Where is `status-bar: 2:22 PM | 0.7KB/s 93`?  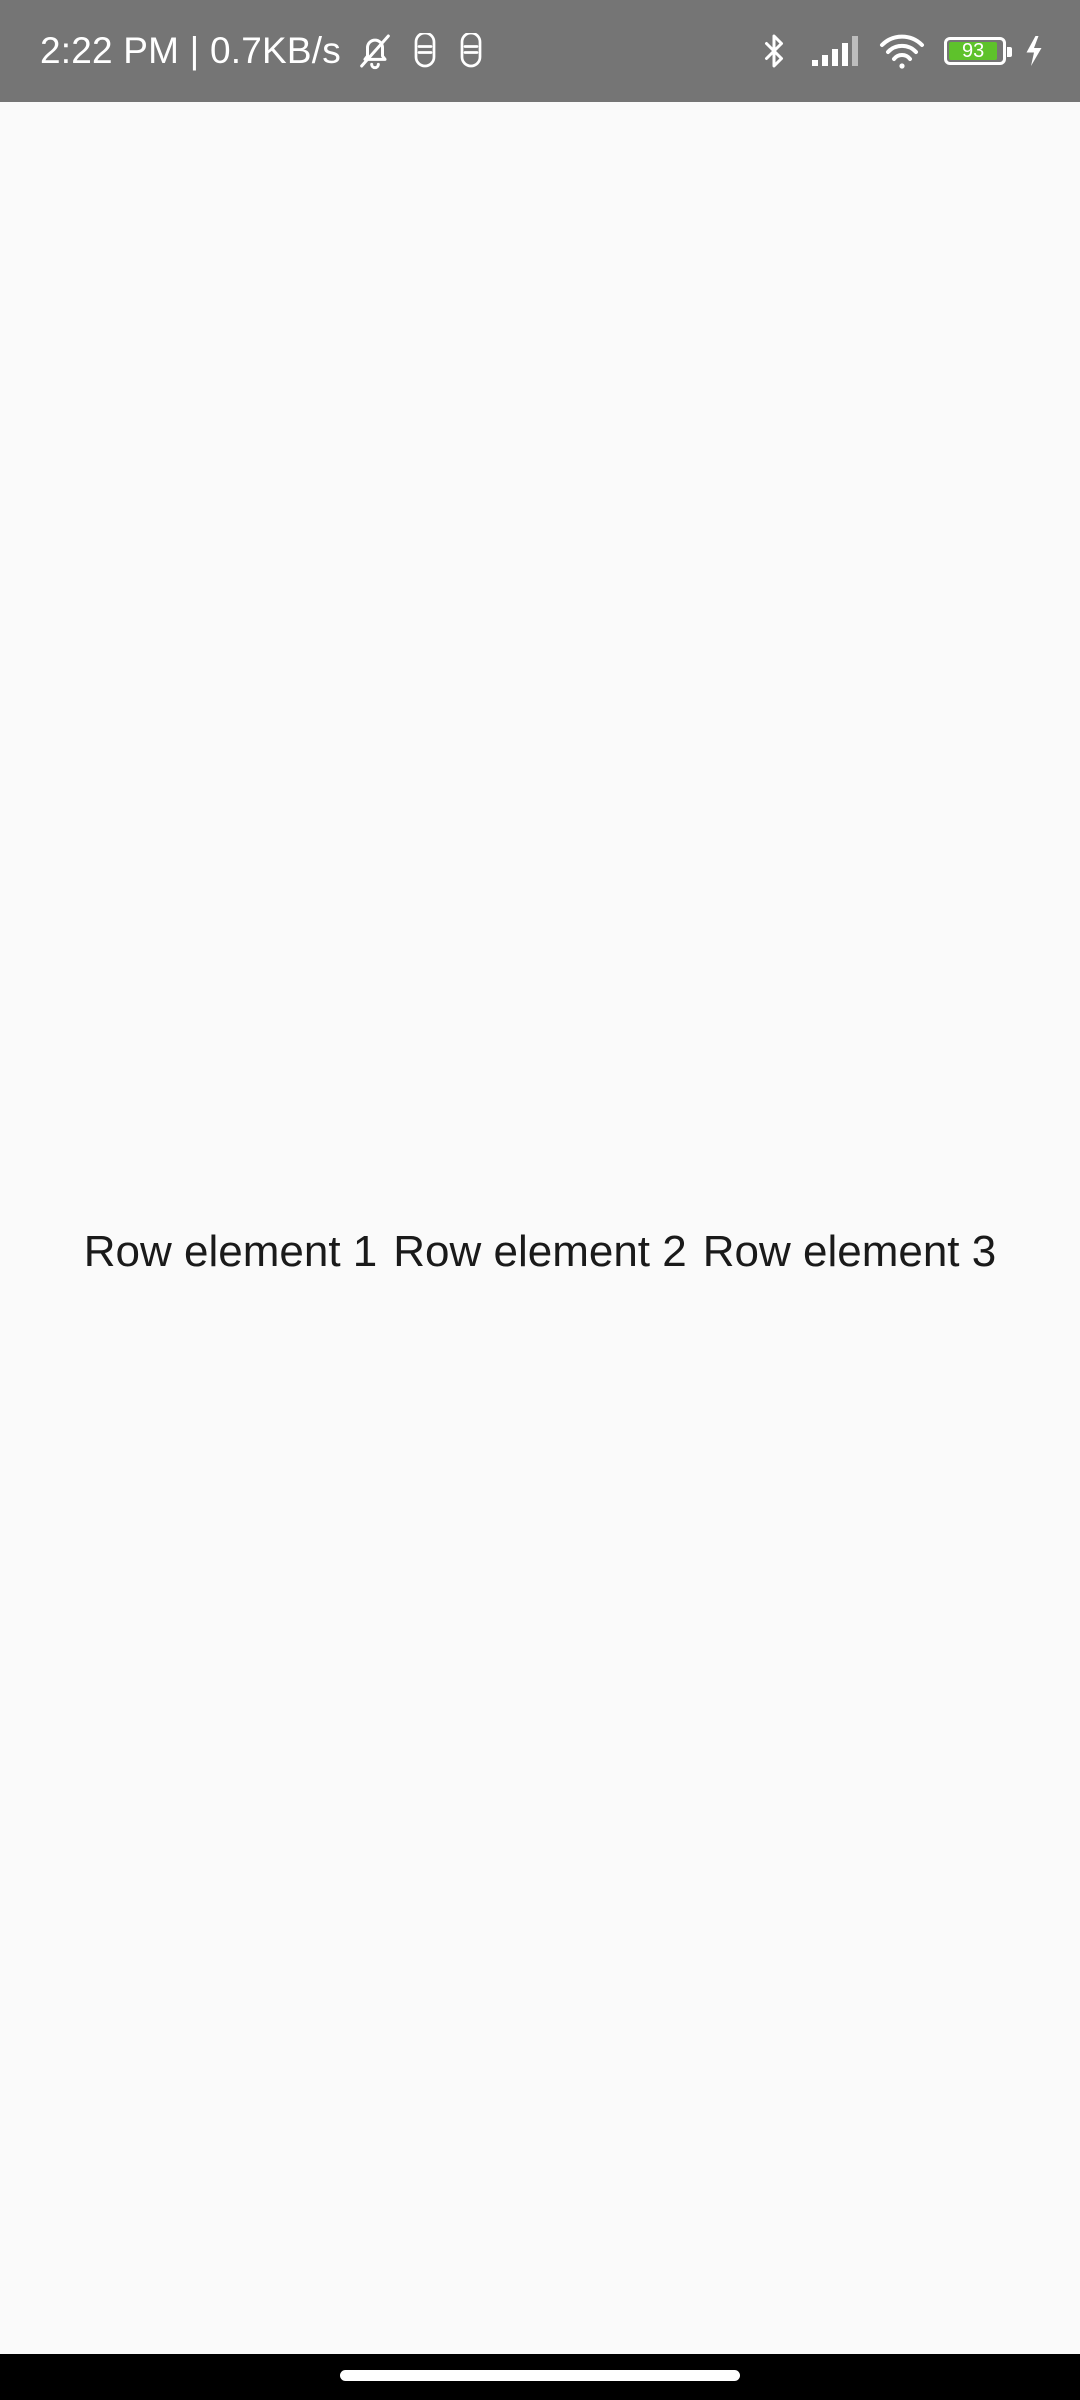 status-bar: 2:22 PM | 0.7KB/s 93 is located at coordinates (540, 51).